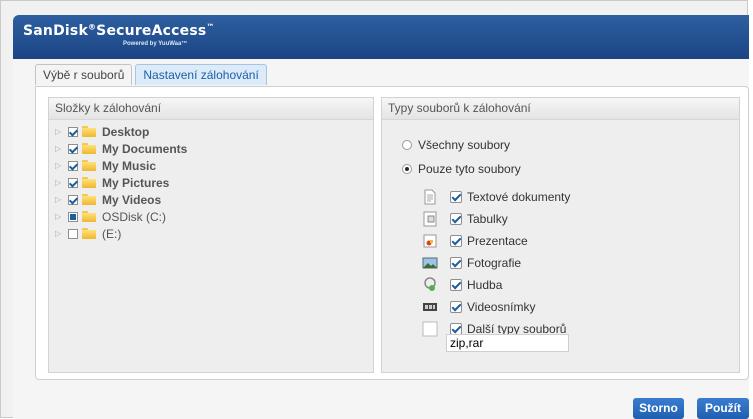 The width and height of the screenshot is (753, 419). I want to click on folder-label: Desktop, so click(126, 131).